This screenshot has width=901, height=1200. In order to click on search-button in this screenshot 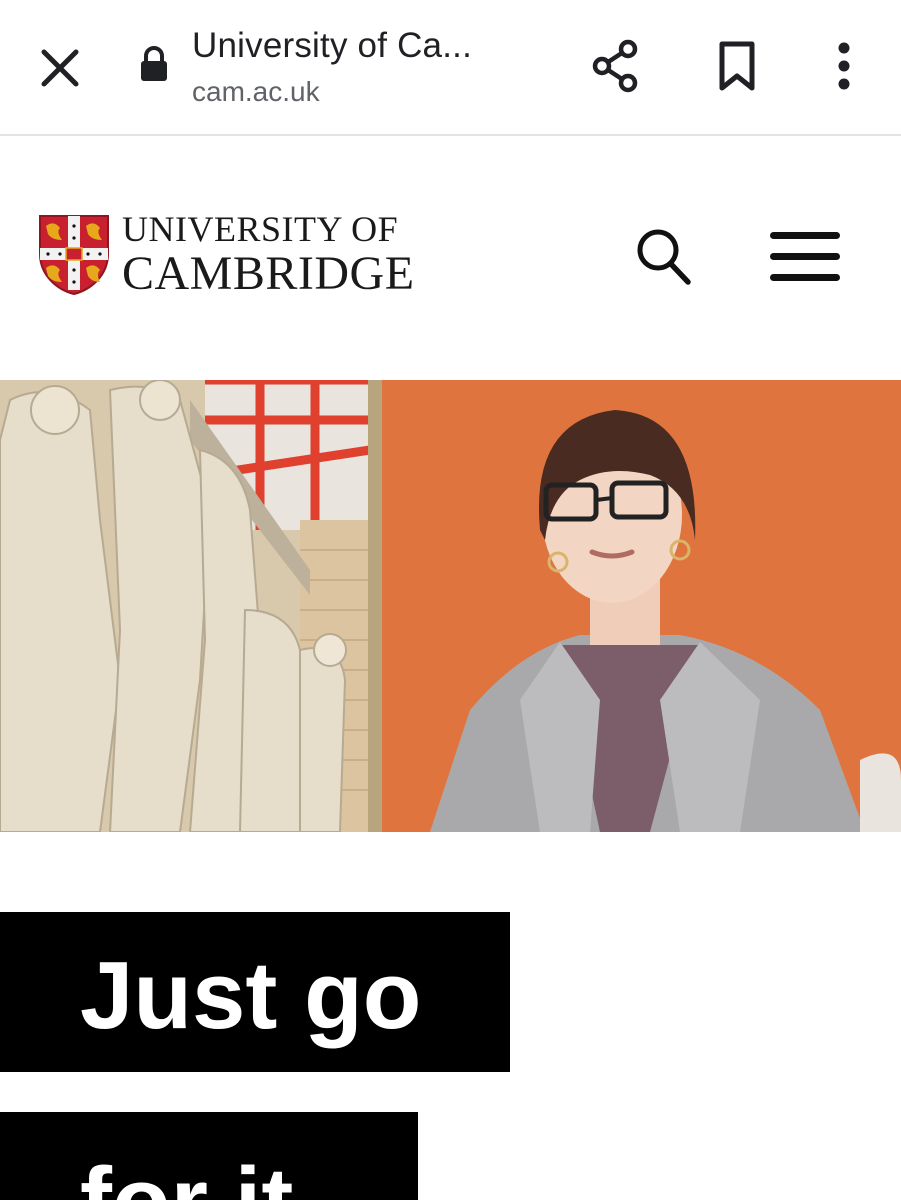, I will do `click(663, 256)`.